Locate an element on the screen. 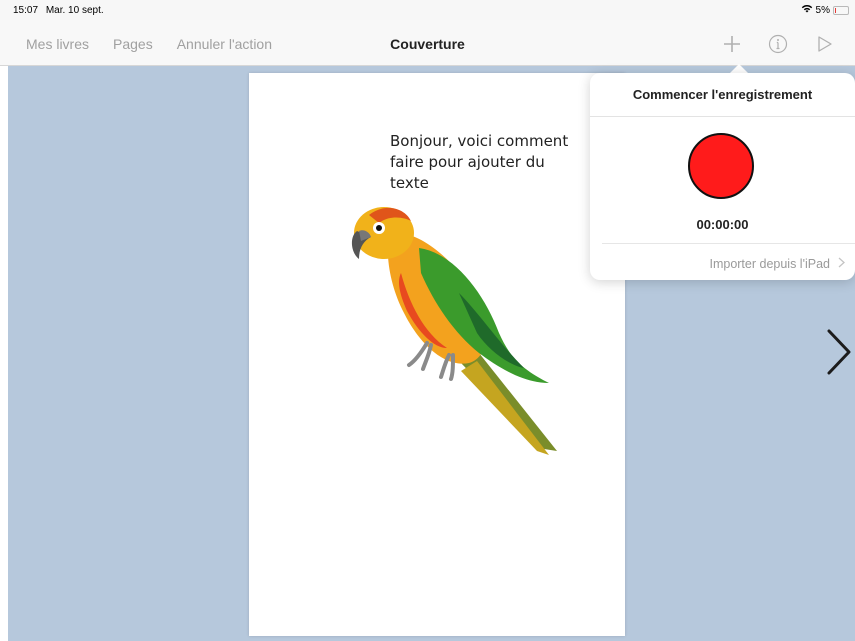 Image resolution: width=855 pixels, height=641 pixels. nav-left-group: Mes livres Pages Annuler l'action is located at coordinates (149, 44).